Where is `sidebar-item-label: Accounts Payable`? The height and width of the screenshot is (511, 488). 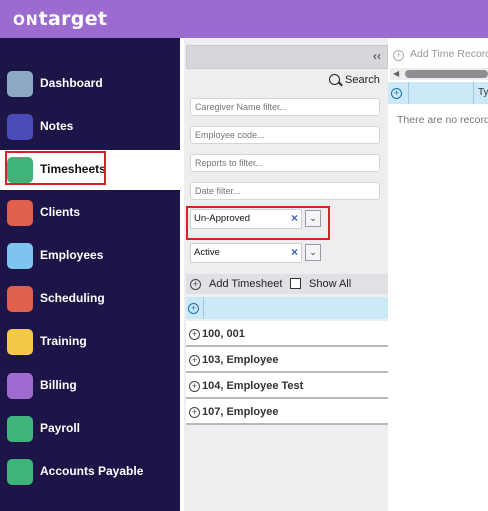
sidebar-item-label: Accounts Payable is located at coordinates (92, 471).